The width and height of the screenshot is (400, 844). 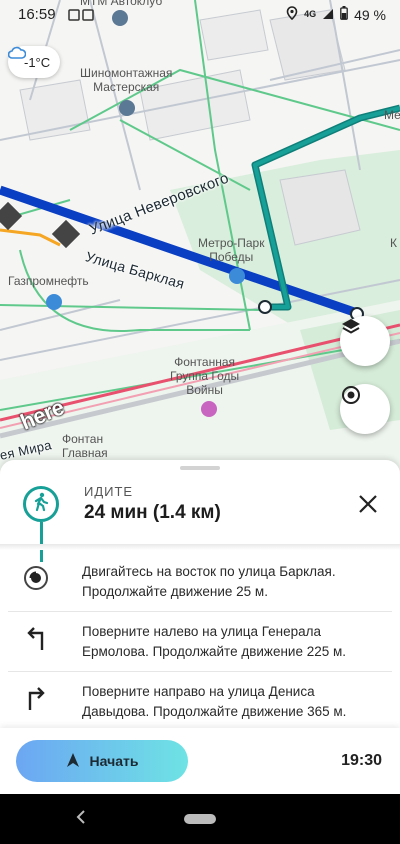 What do you see at coordinates (36, 578) in the screenshot?
I see `start-point-icon` at bounding box center [36, 578].